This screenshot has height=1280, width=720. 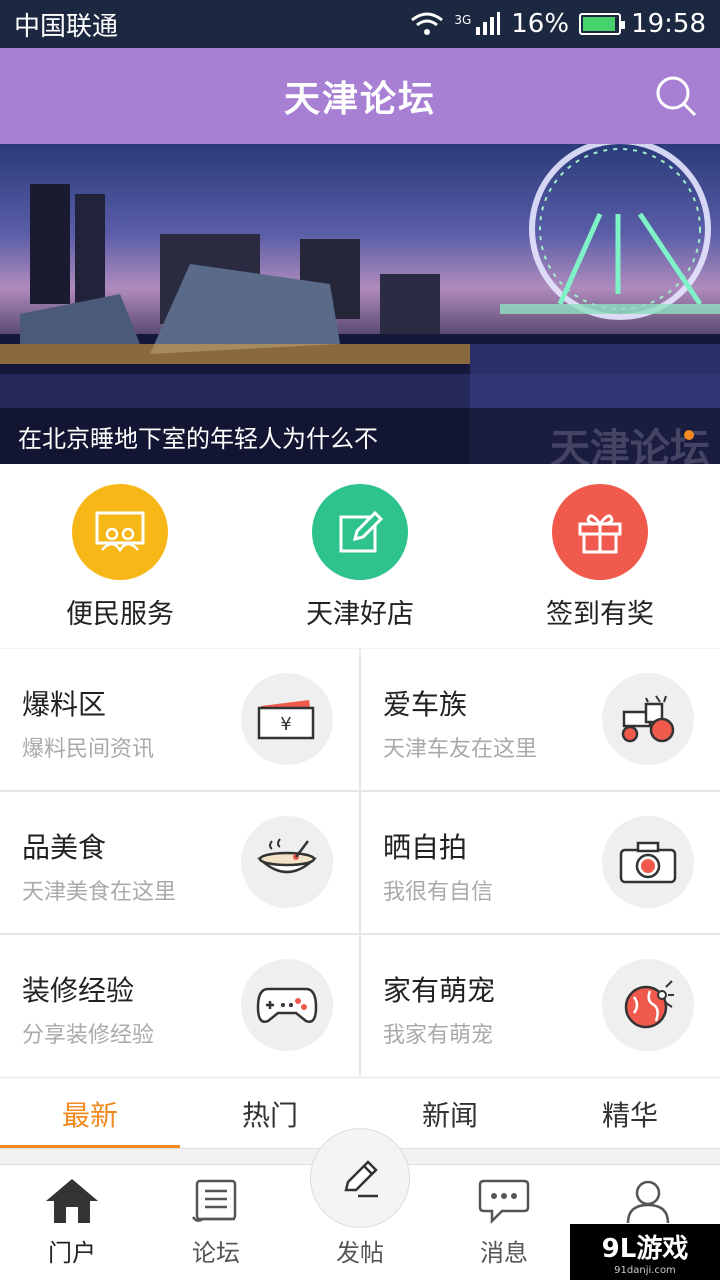 What do you see at coordinates (179, 862) in the screenshot?
I see `category-food: 品美食 天津美食在这里` at bounding box center [179, 862].